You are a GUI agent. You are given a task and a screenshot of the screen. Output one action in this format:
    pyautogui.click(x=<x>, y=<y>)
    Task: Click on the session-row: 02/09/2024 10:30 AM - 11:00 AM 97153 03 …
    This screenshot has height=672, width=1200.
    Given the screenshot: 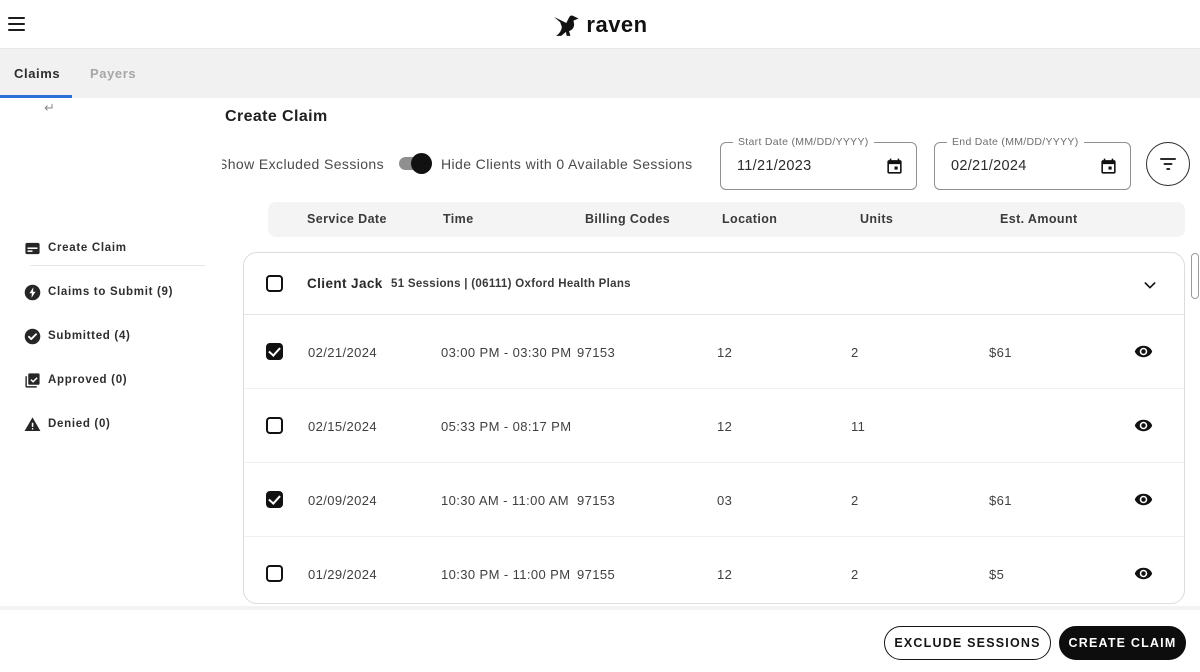 What is the action you would take?
    pyautogui.click(x=714, y=500)
    